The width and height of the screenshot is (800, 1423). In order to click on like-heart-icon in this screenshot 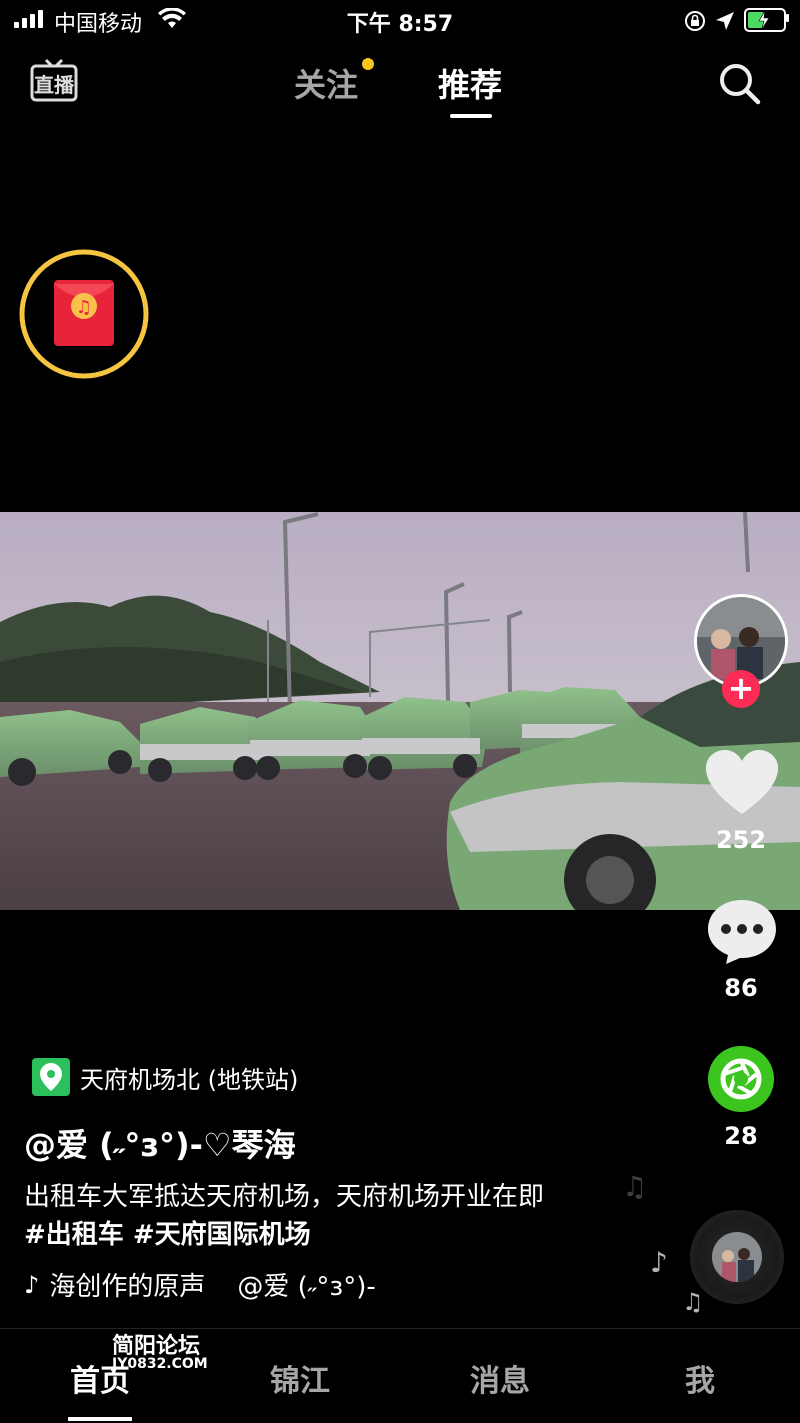, I will do `click(742, 783)`.